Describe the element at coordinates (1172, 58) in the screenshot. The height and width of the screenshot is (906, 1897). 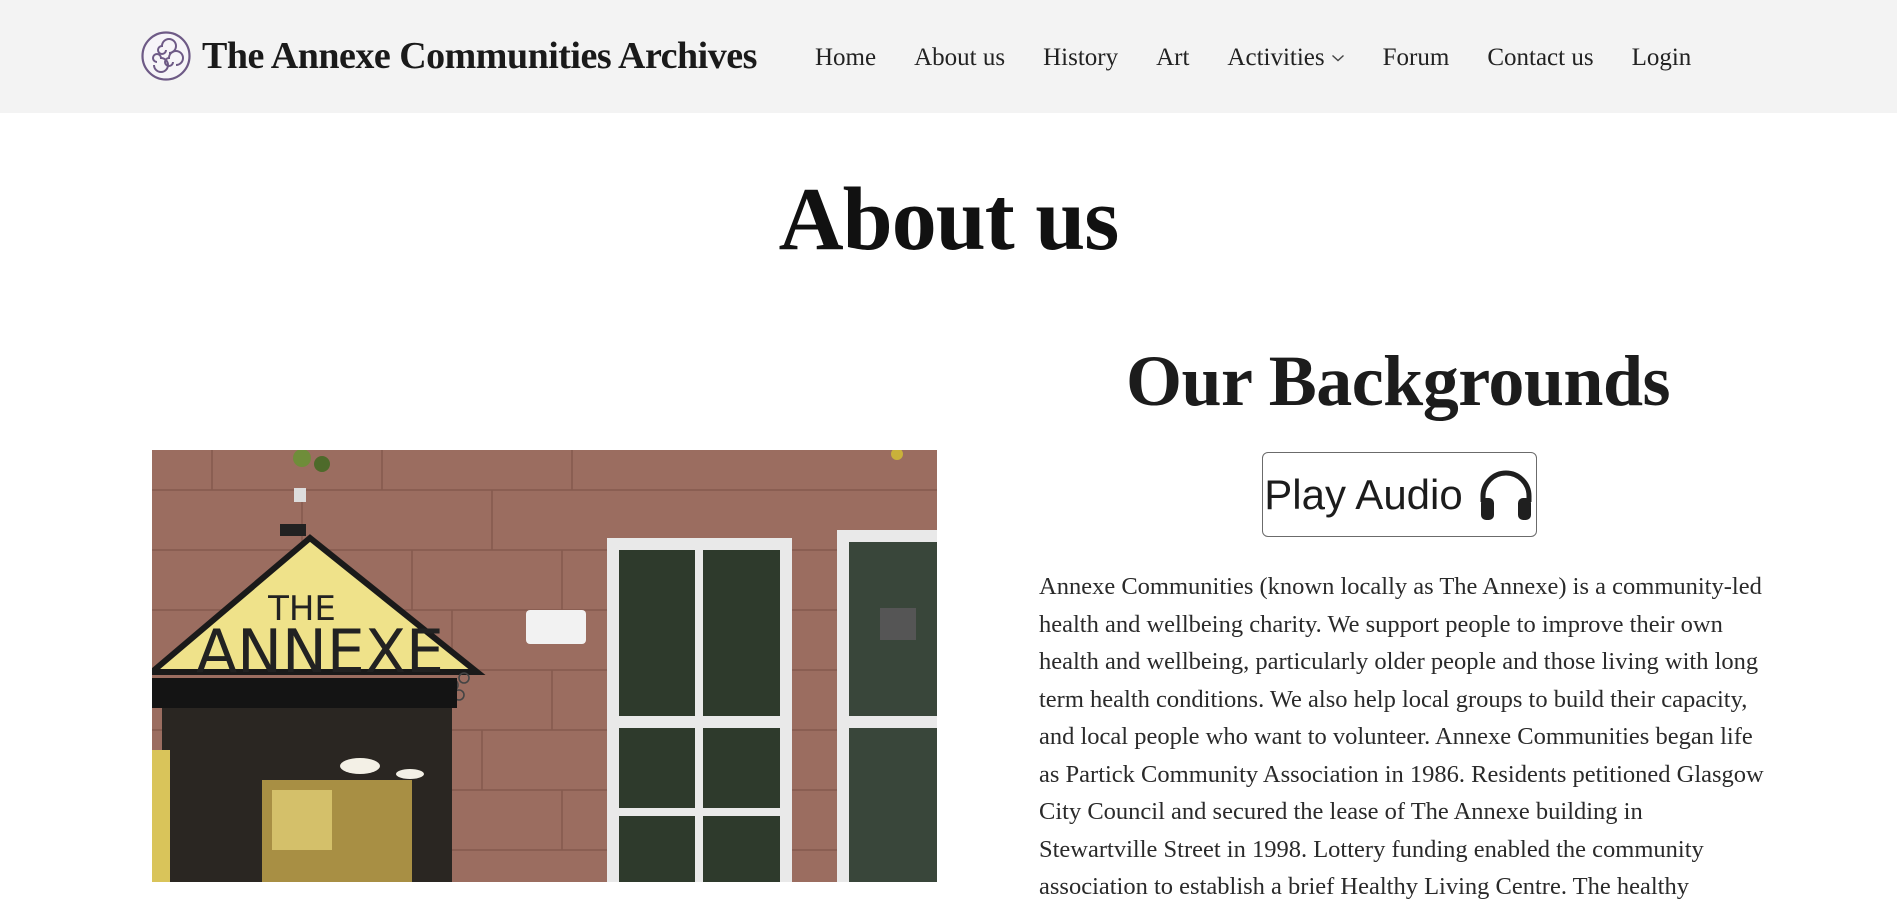
I see `nav-art: Art` at that location.